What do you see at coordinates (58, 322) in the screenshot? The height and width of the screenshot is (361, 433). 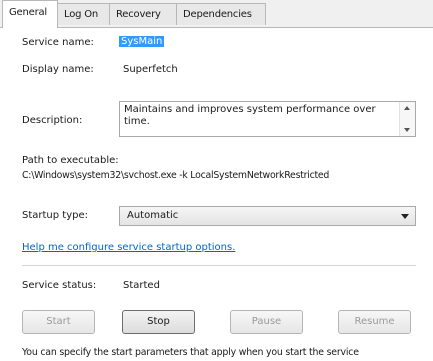 I see `start-button: Start` at bounding box center [58, 322].